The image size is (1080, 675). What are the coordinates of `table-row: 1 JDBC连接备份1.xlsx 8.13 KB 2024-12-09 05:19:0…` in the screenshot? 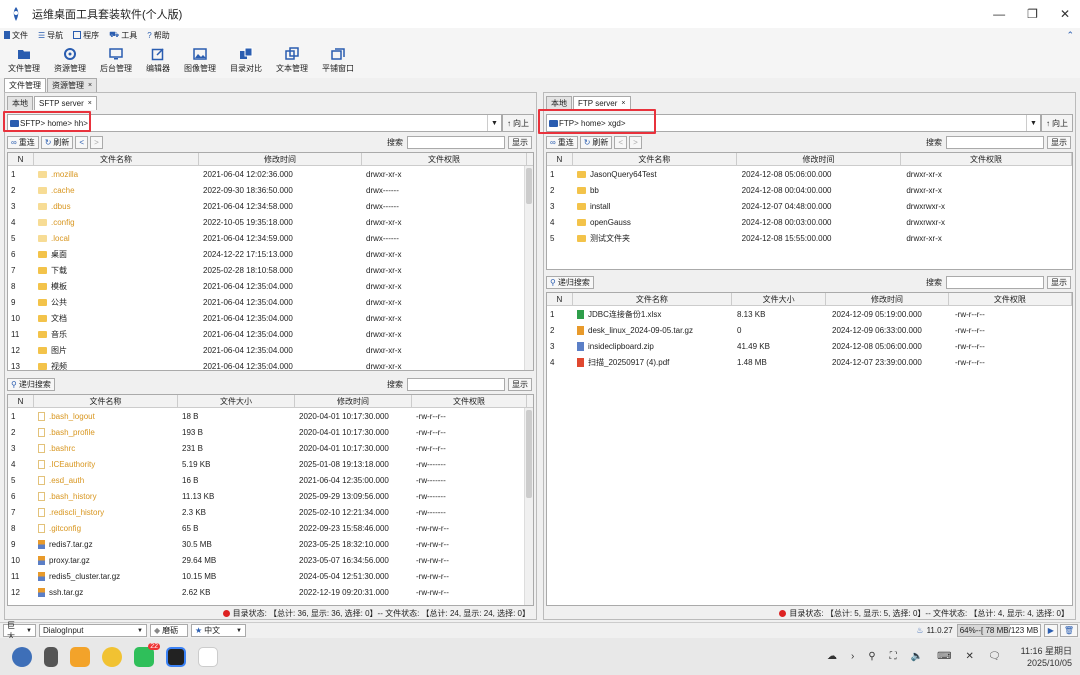 It's located at (809, 314).